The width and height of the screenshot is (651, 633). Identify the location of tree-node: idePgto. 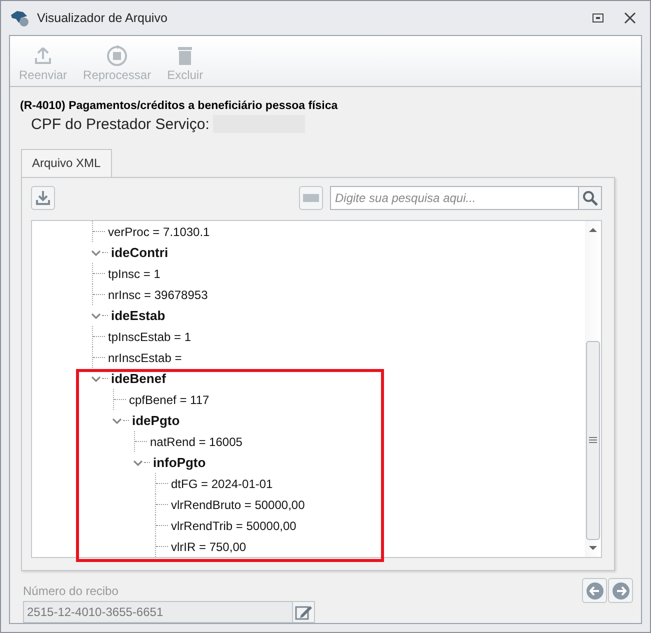
(156, 420).